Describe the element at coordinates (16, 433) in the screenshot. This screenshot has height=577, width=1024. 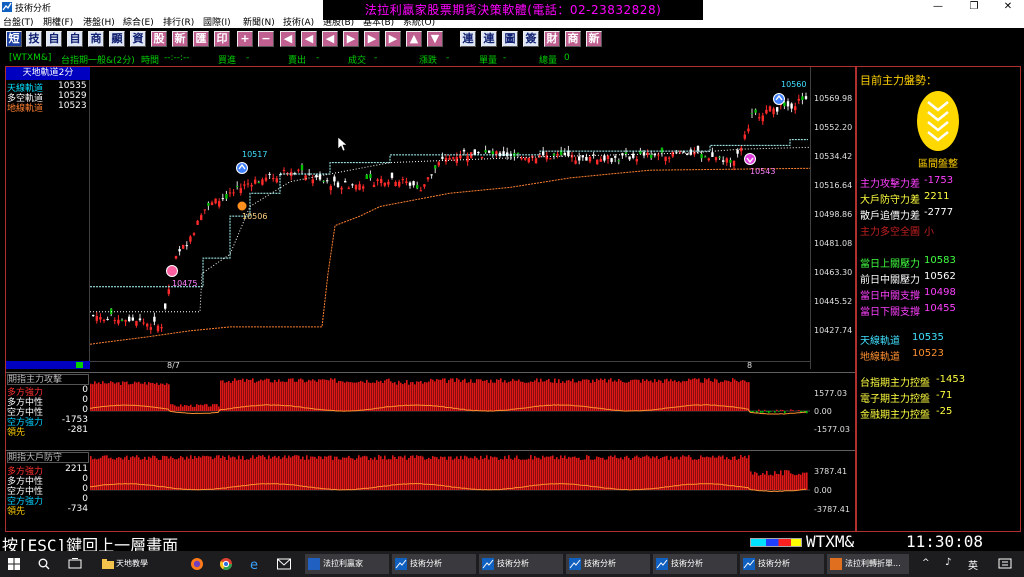
I see `panel1-row-label: 領先` at that location.